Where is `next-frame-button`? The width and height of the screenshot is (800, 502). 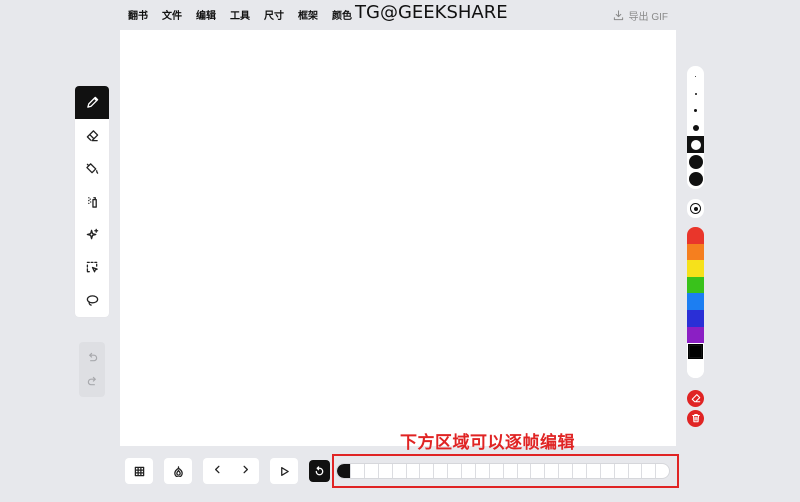 next-frame-button is located at coordinates (245, 471).